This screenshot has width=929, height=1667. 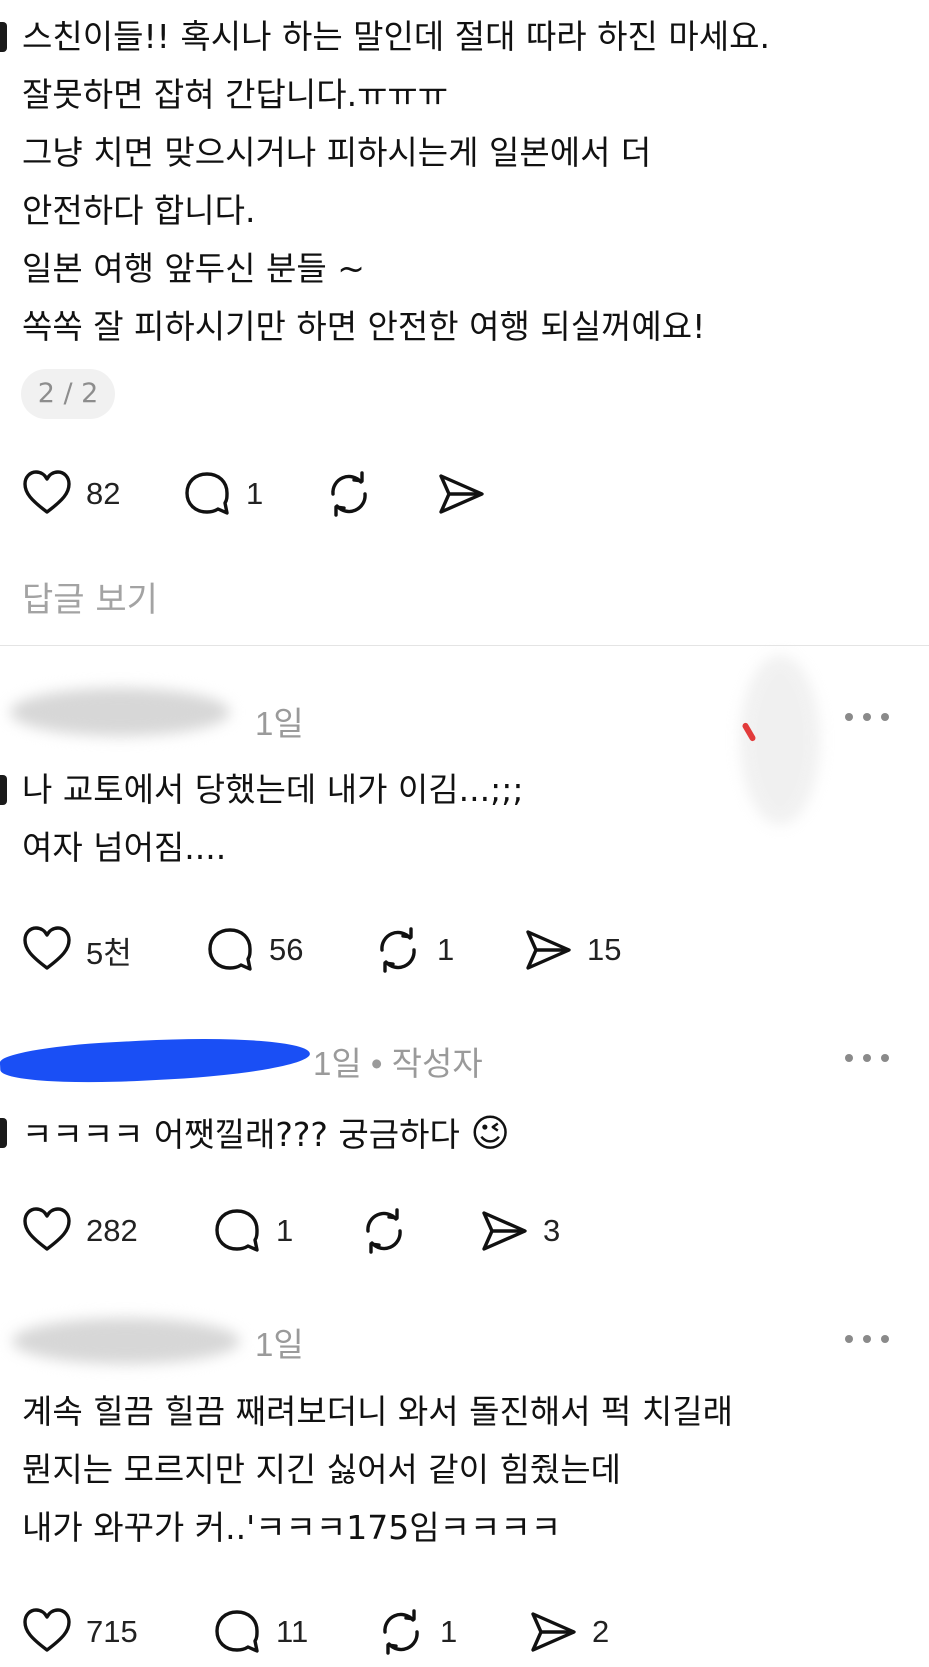 What do you see at coordinates (139, 210) in the screenshot?
I see `post-line: 안전하다 합니다.` at bounding box center [139, 210].